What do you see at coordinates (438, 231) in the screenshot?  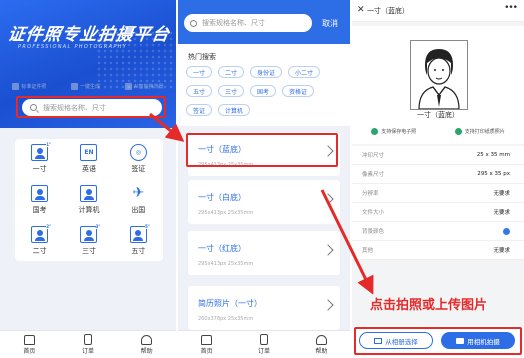 I see `table-row: 背景颜色` at bounding box center [438, 231].